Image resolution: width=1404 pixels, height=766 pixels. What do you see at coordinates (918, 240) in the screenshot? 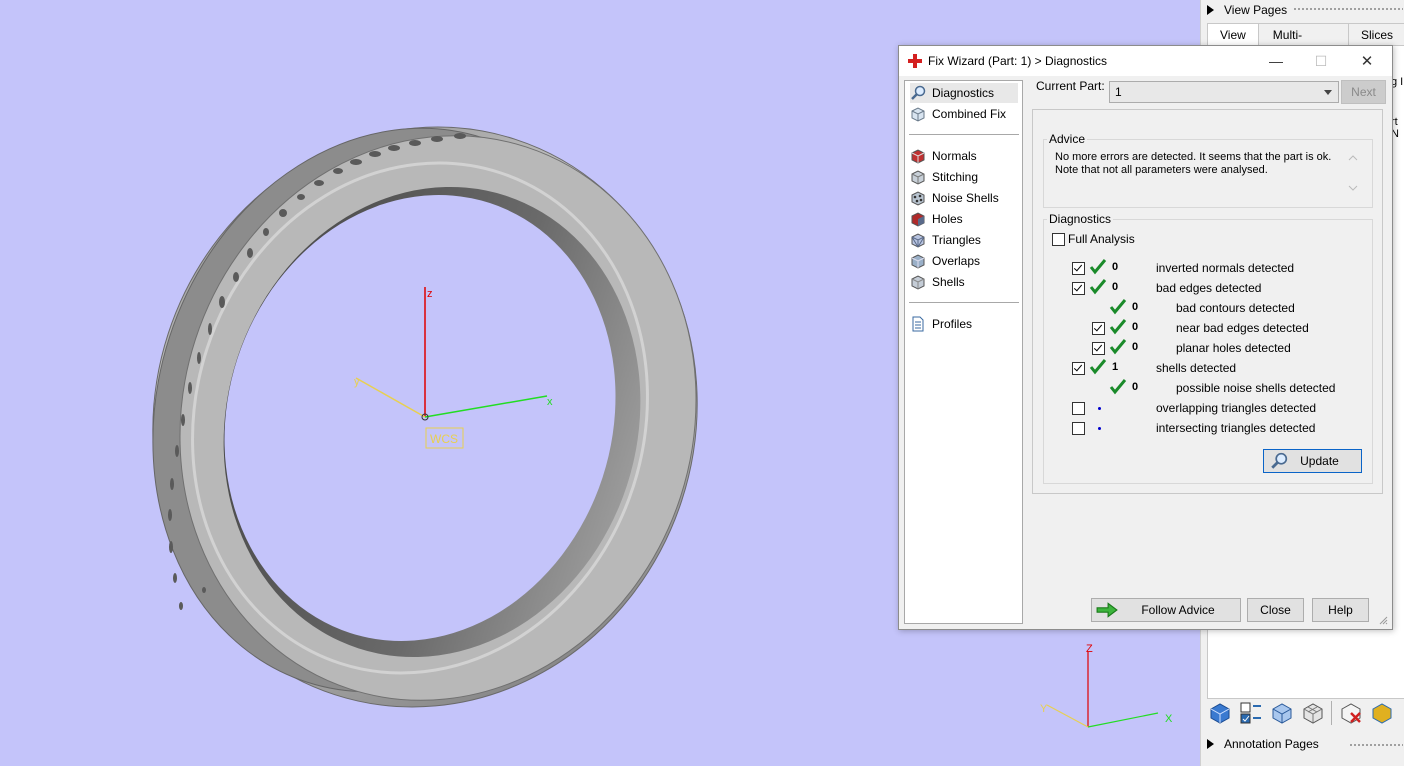
I see `triangles-cube-icon` at bounding box center [918, 240].